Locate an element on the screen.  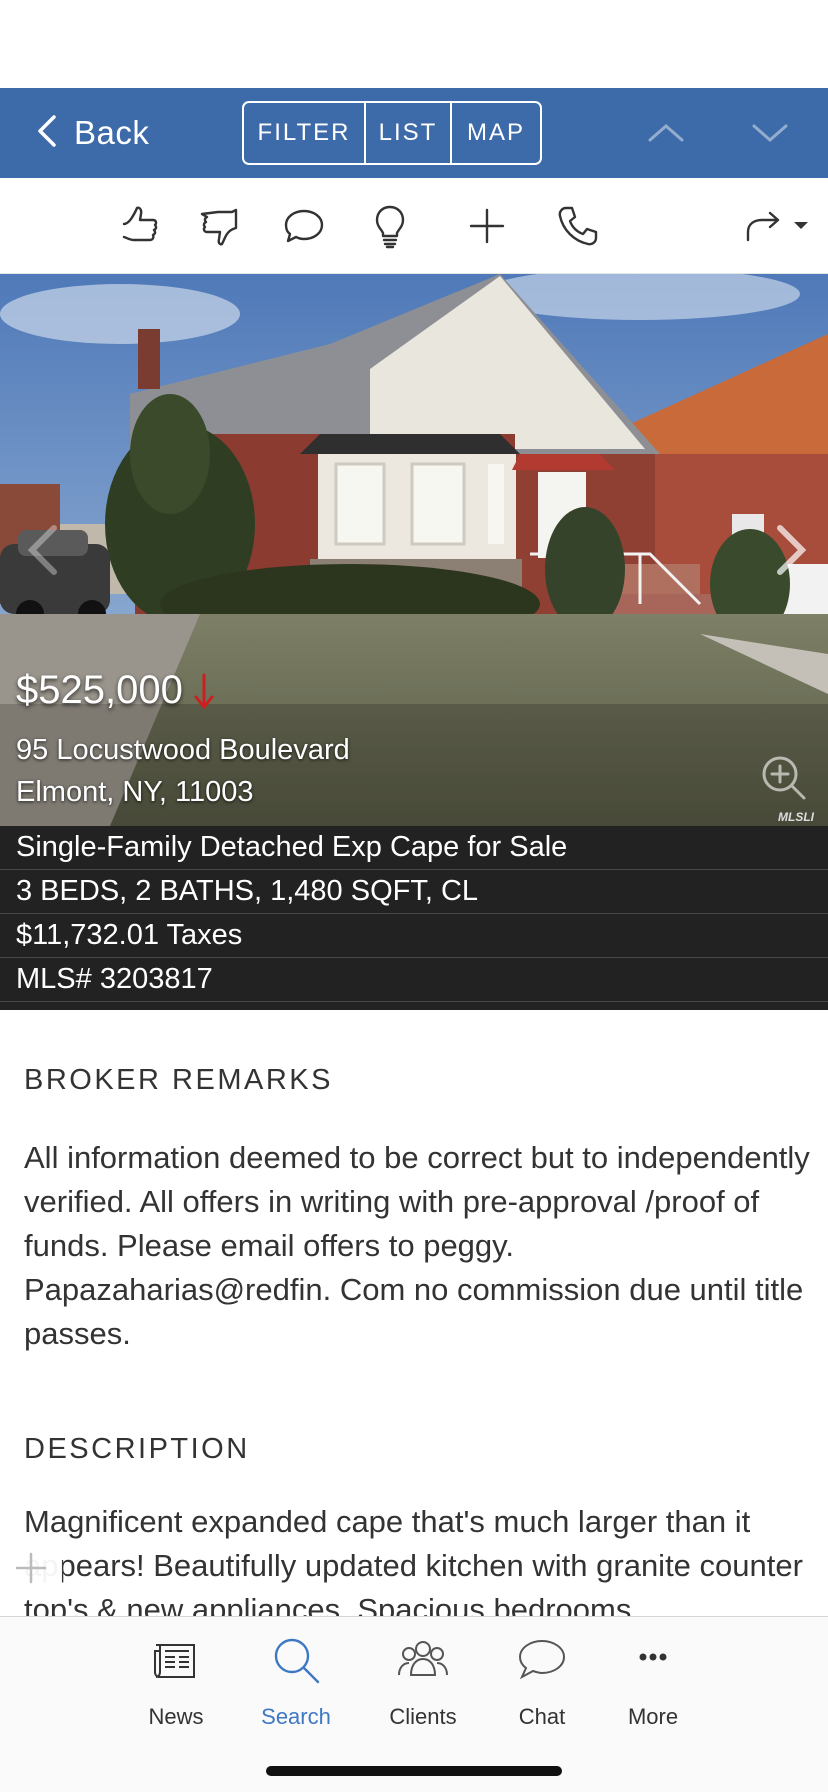
tab-clients-label: Clients is located at coordinates (423, 1716).